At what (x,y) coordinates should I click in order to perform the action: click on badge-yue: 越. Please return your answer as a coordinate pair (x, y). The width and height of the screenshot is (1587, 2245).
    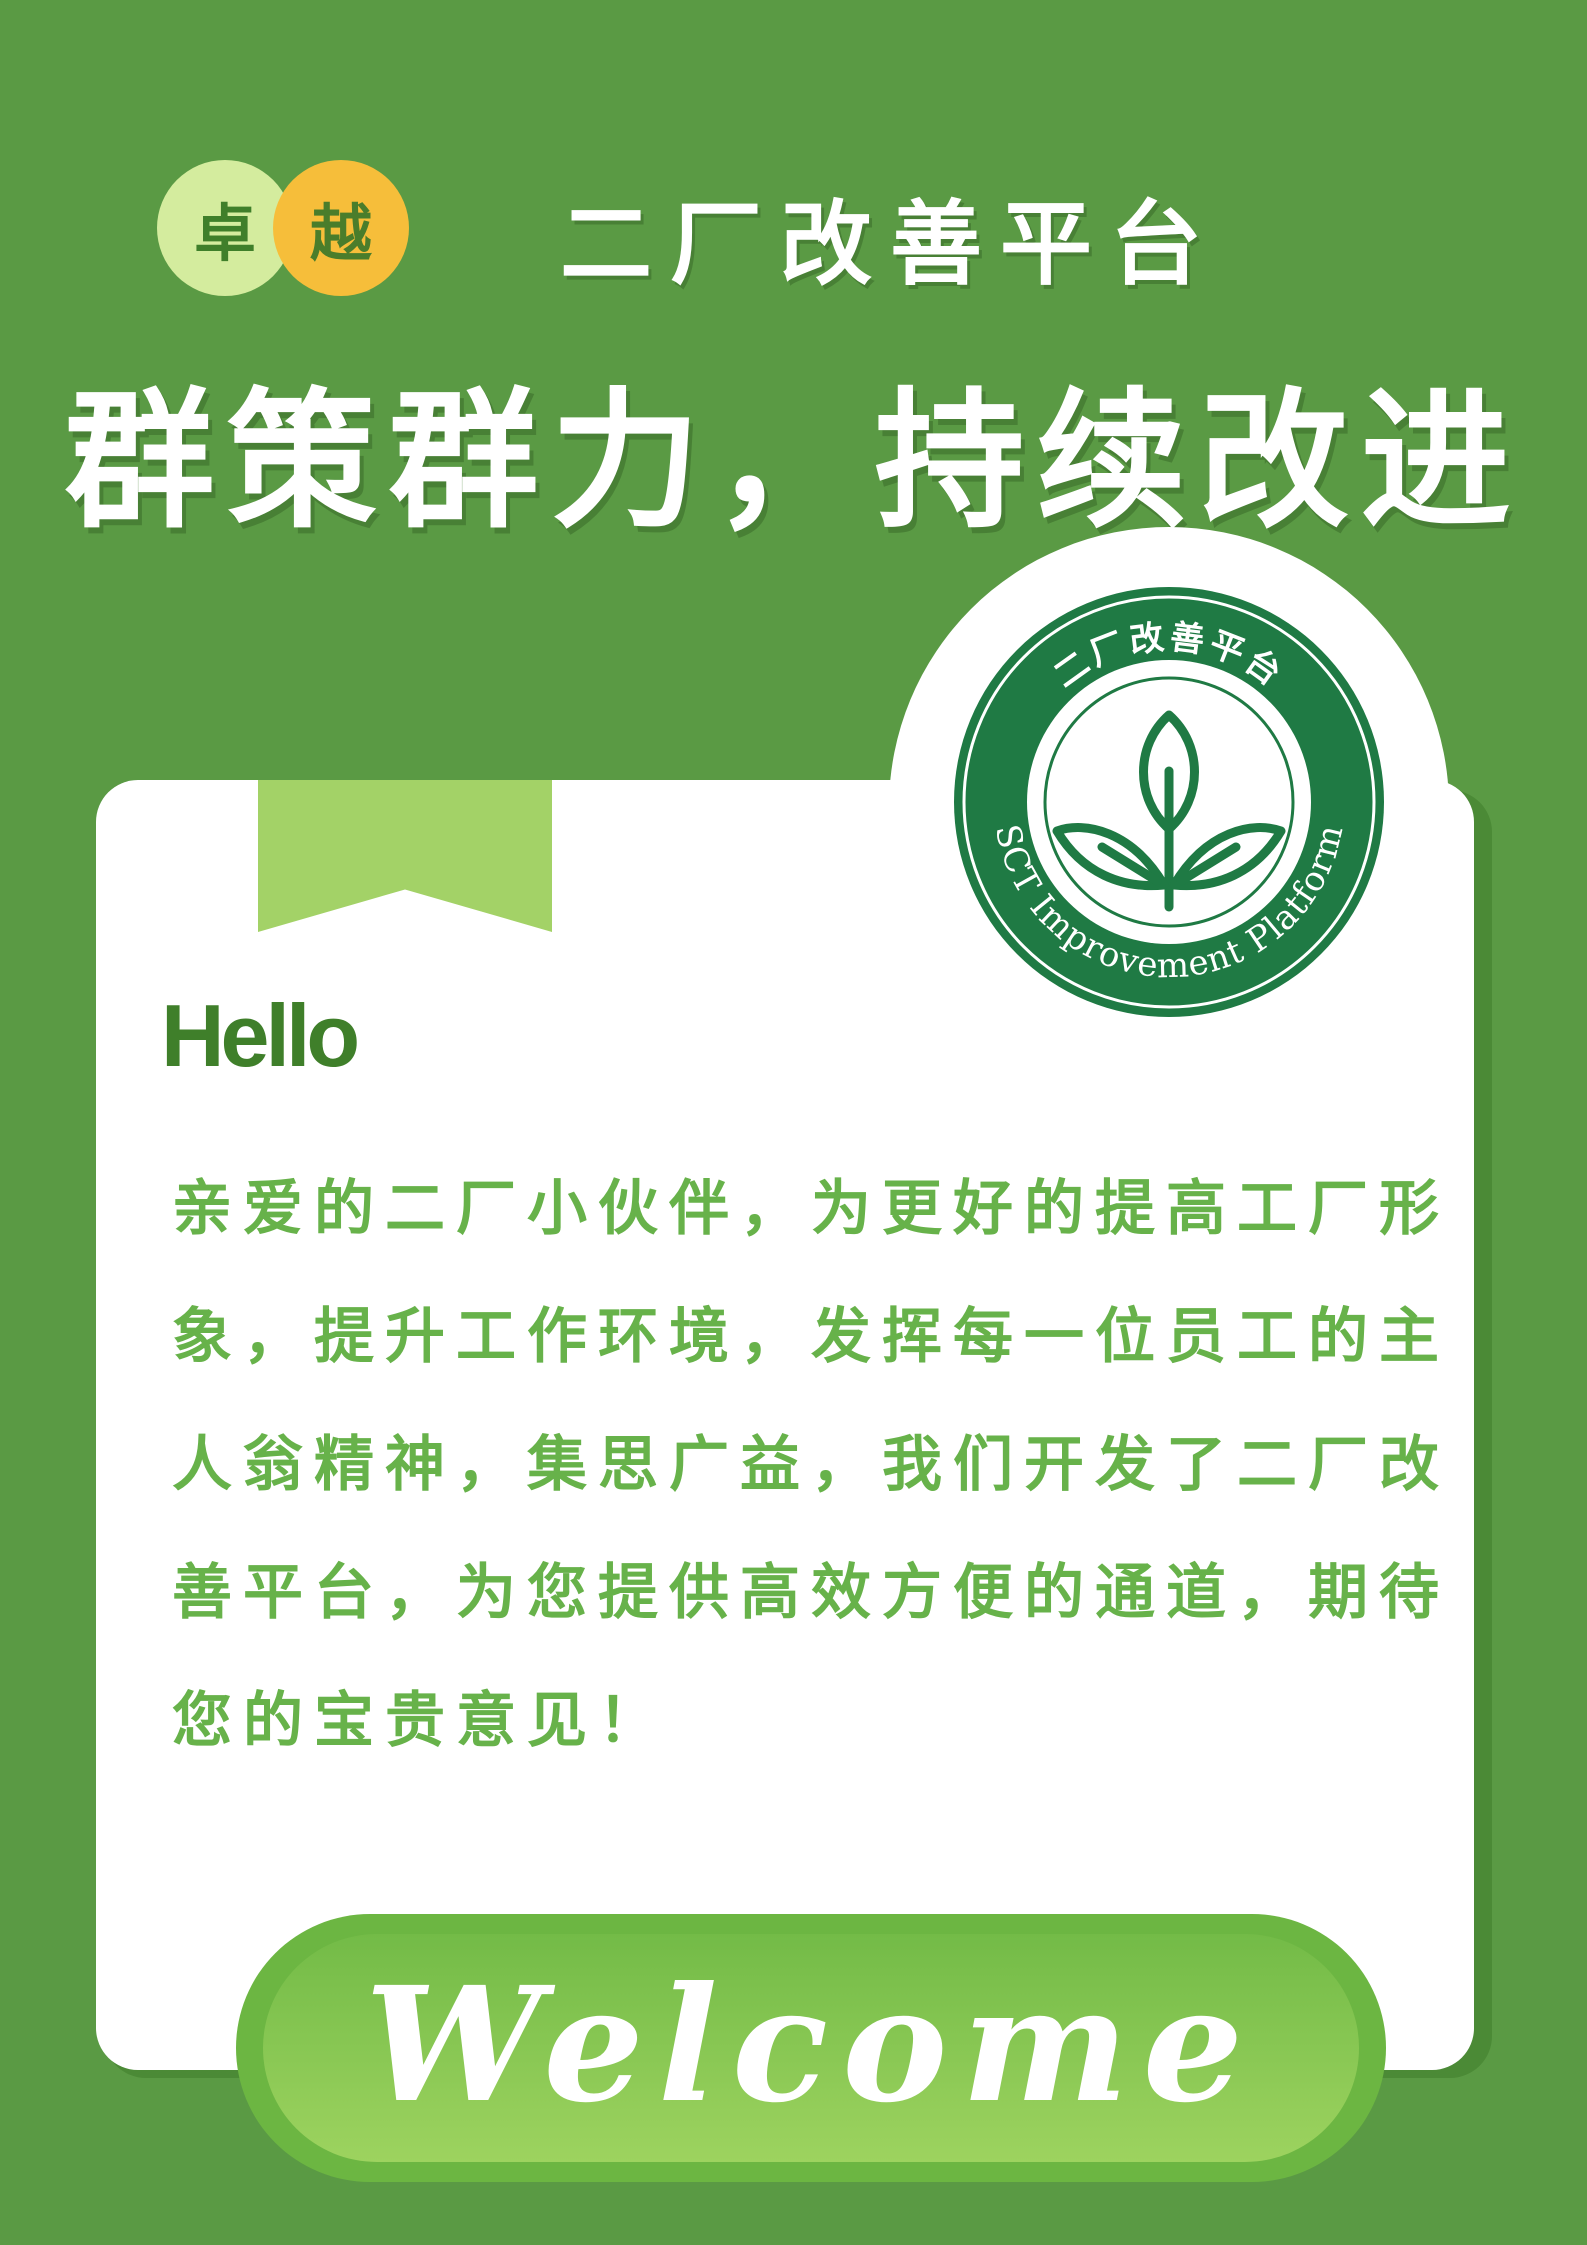
    Looking at the image, I should click on (341, 228).